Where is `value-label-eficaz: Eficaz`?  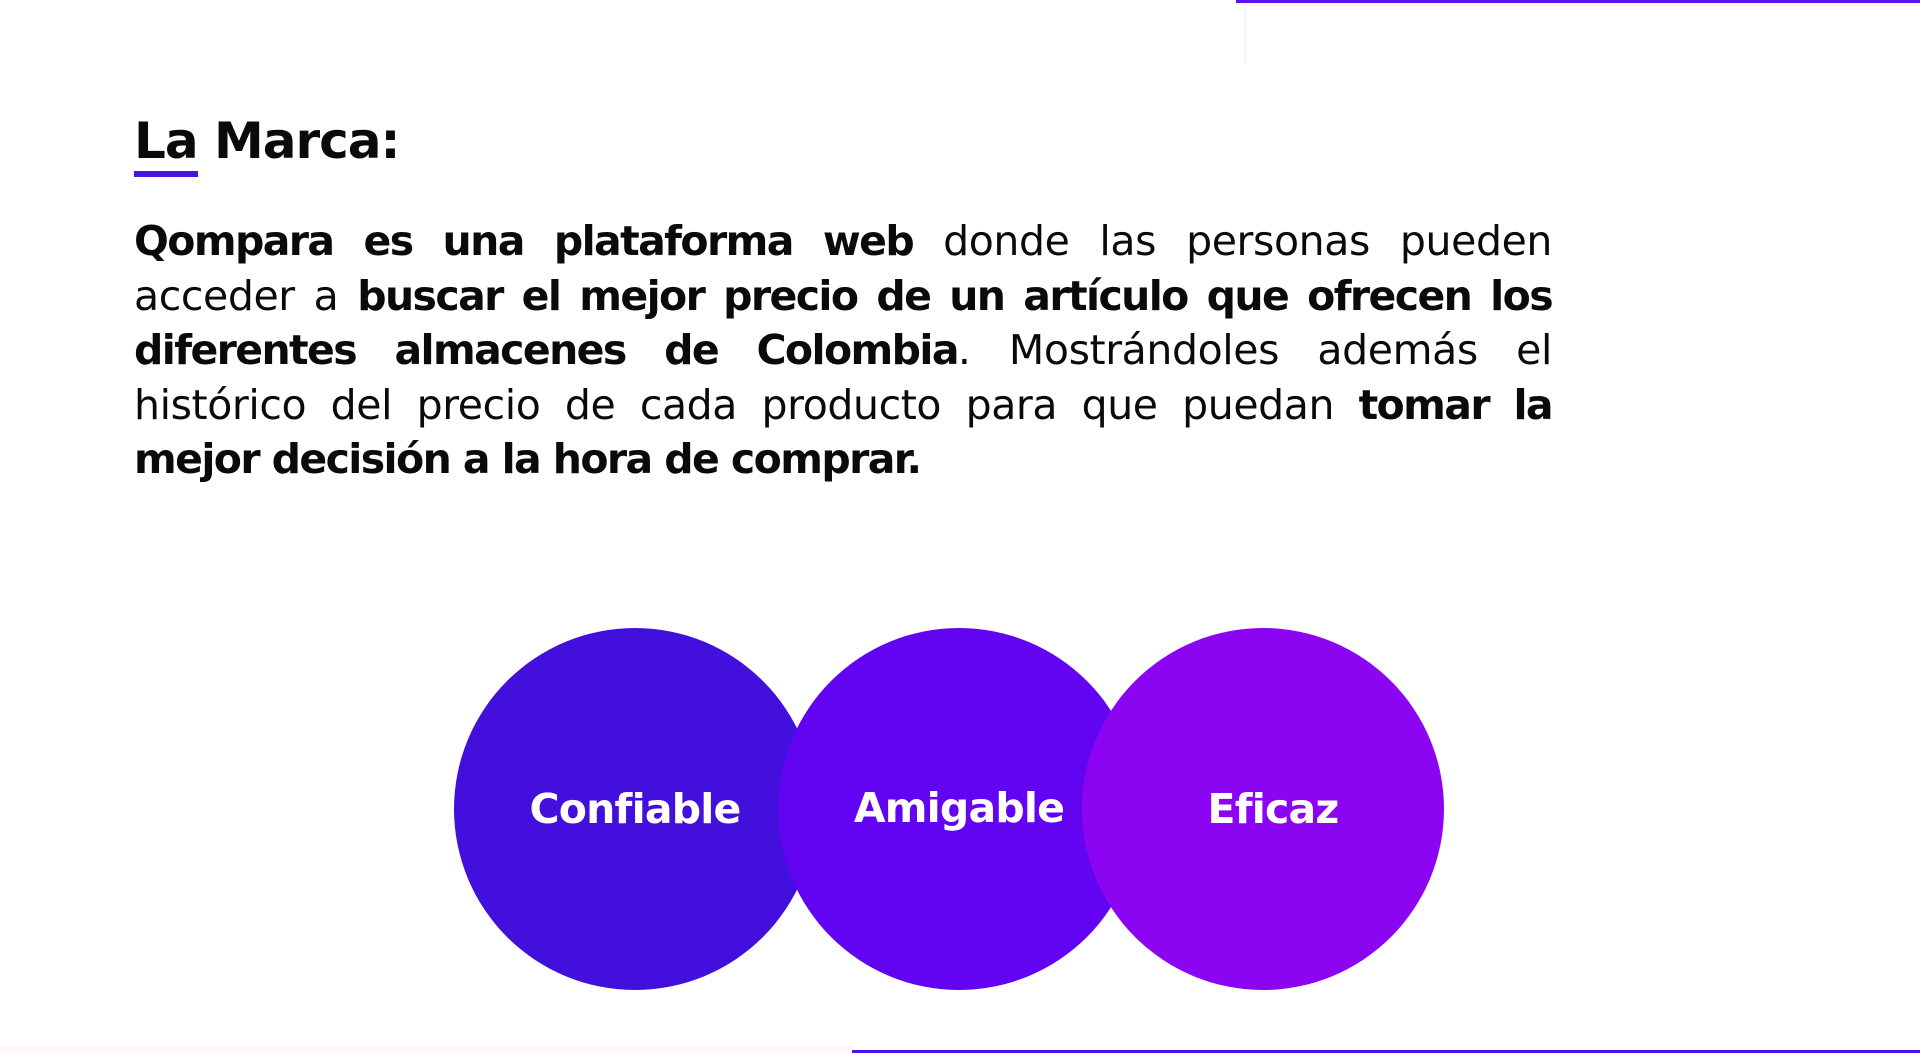
value-label-eficaz: Eficaz is located at coordinates (1273, 808).